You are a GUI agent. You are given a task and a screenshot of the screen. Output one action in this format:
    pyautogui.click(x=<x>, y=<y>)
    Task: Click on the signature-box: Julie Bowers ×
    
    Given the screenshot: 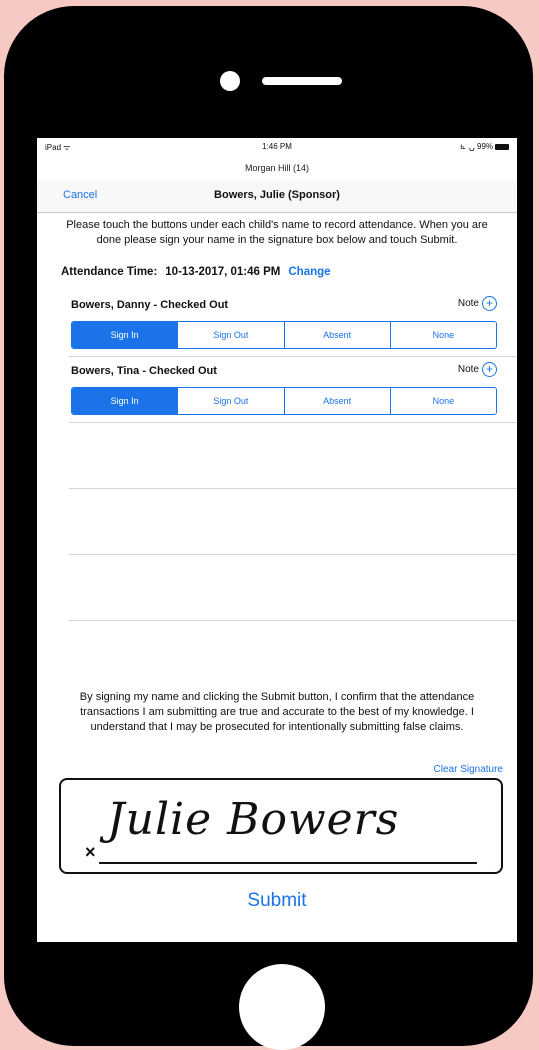 What is the action you would take?
    pyautogui.click(x=281, y=826)
    